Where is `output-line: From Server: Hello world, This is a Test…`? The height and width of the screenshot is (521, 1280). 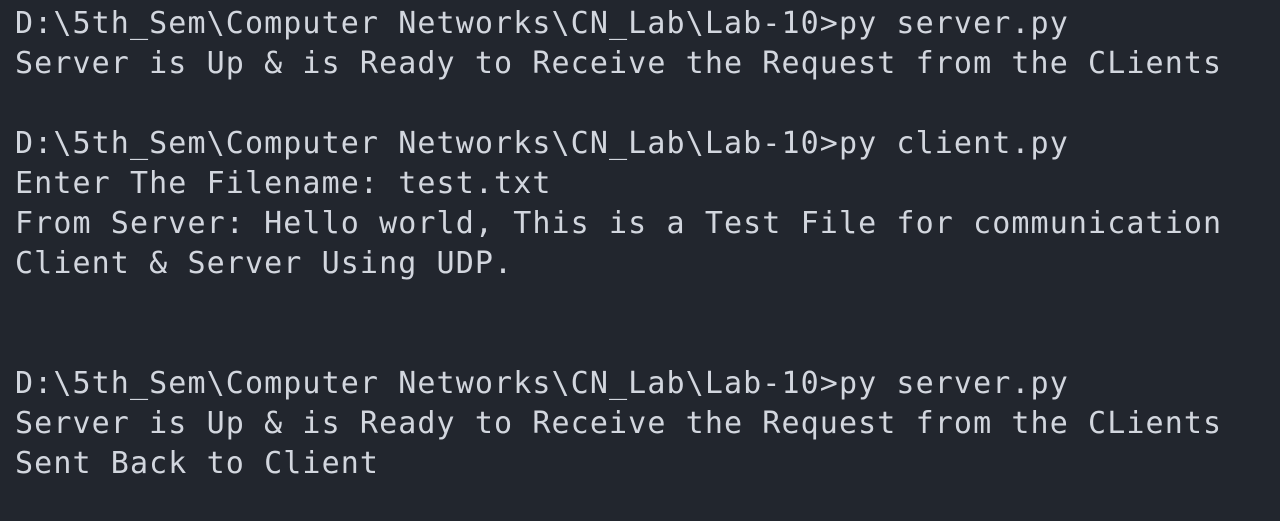 output-line: From Server: Hello world, This is a Test… is located at coordinates (619, 223).